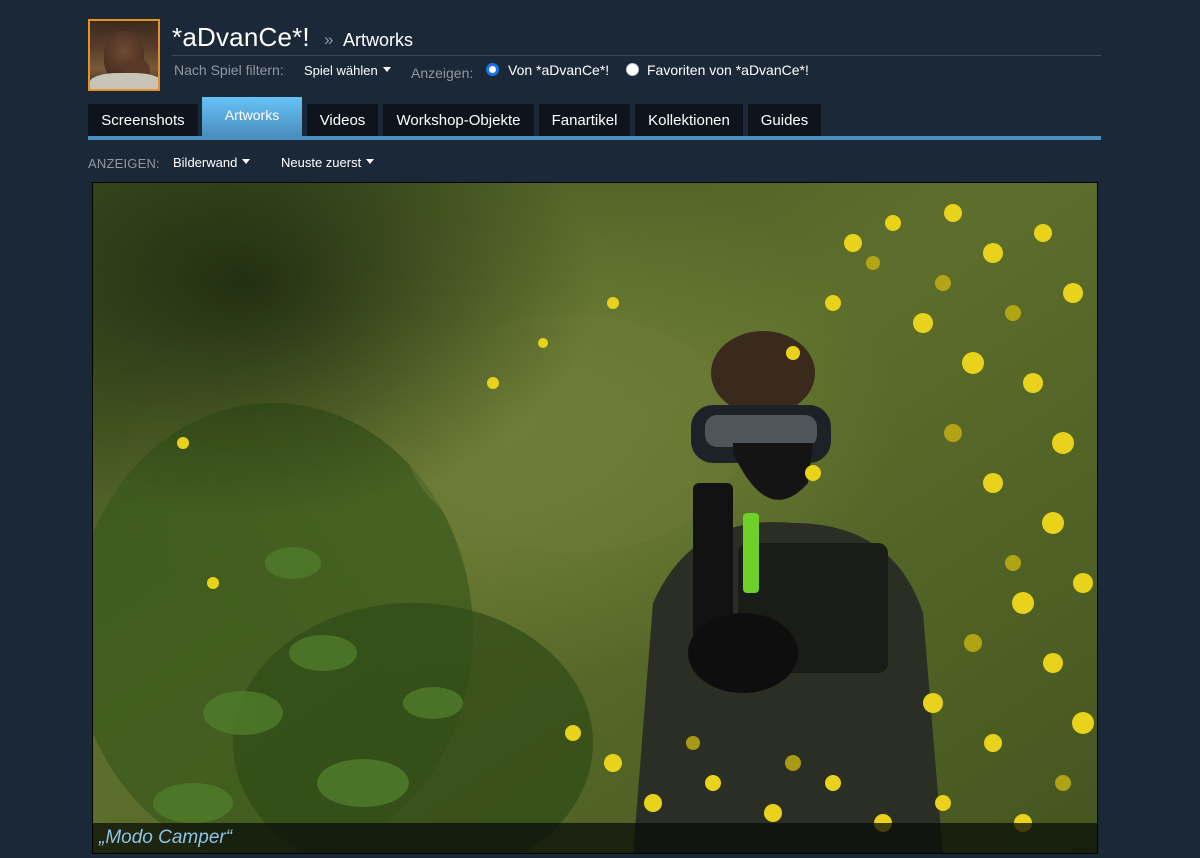 The height and width of the screenshot is (858, 1200). What do you see at coordinates (492, 69) in the screenshot?
I see `radio-own-artworks` at bounding box center [492, 69].